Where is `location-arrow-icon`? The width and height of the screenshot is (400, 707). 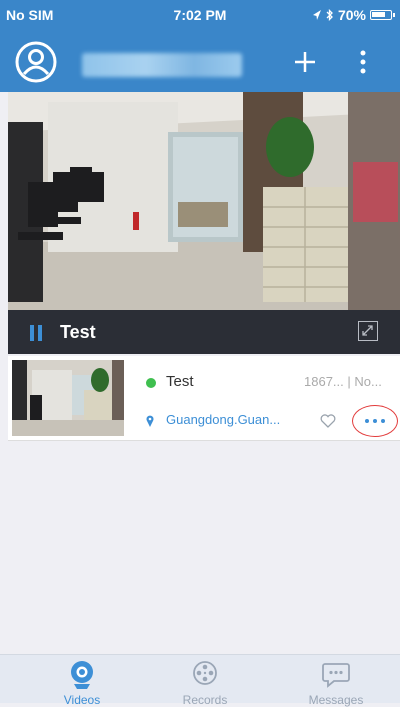 location-arrow-icon is located at coordinates (316, 15).